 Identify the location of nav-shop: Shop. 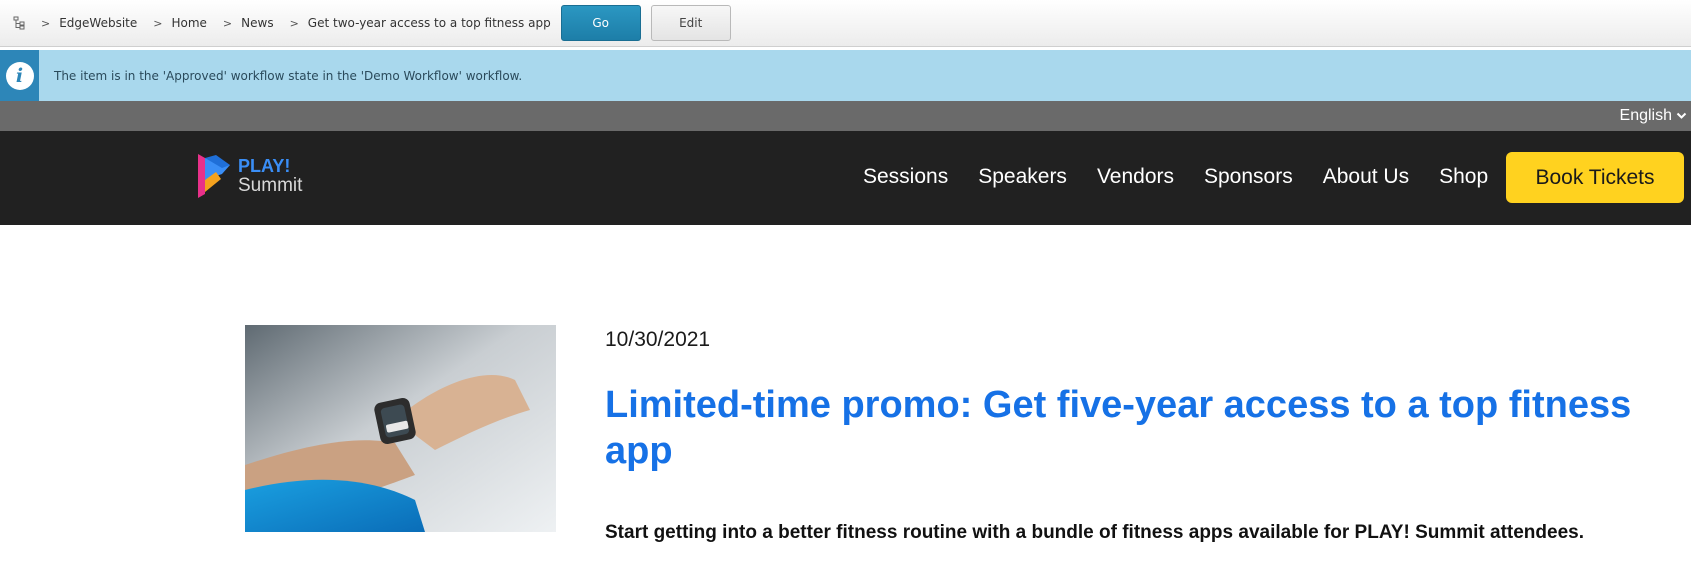
(1463, 177).